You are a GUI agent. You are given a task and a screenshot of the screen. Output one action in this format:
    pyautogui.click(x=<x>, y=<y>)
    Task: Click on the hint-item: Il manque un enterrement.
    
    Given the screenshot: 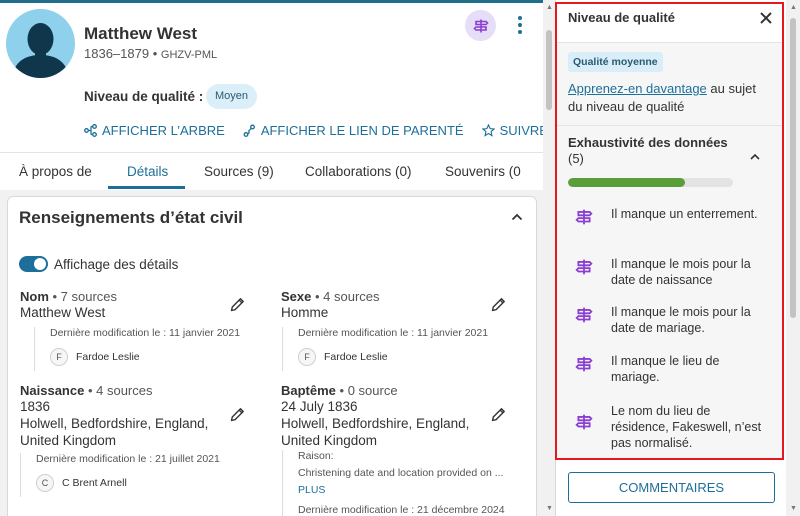 What is the action you would take?
    pyautogui.click(x=672, y=216)
    